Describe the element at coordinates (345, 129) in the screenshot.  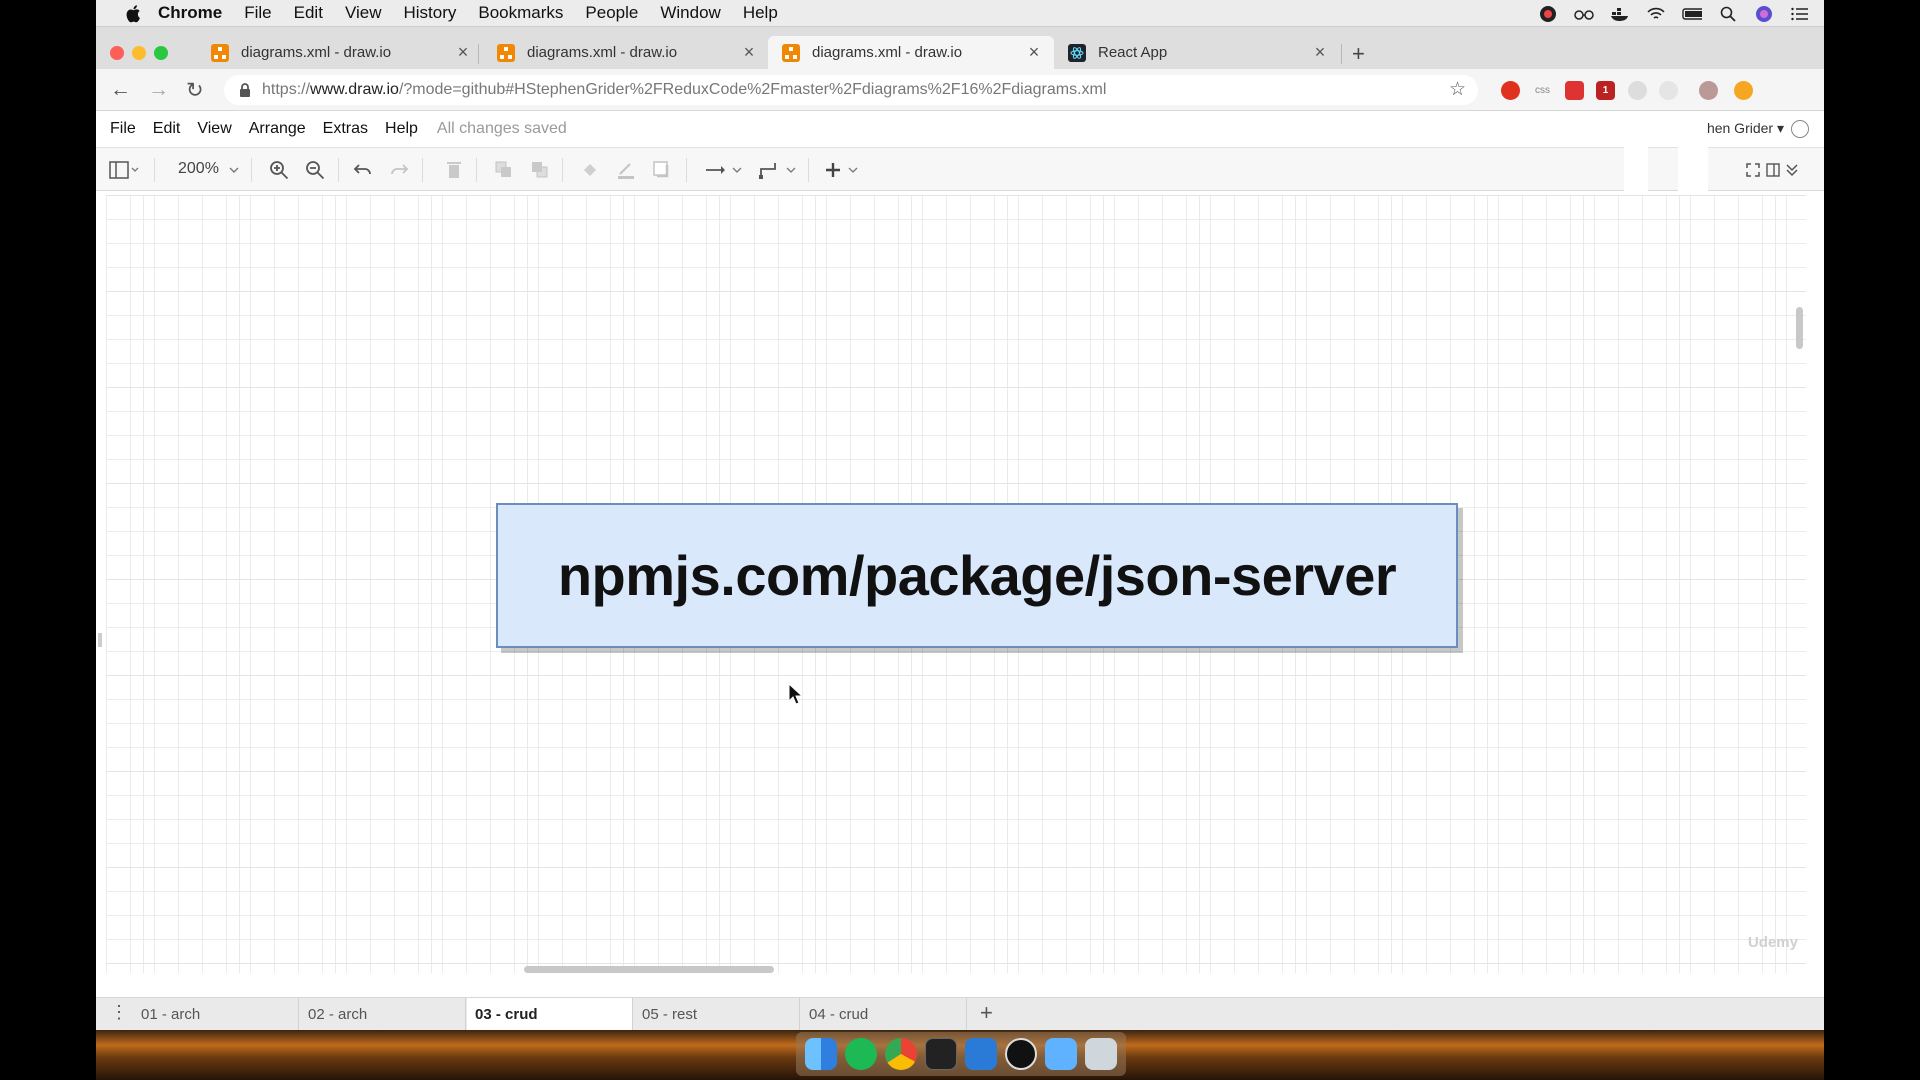
I see `drawio-menu-extras: Extras` at that location.